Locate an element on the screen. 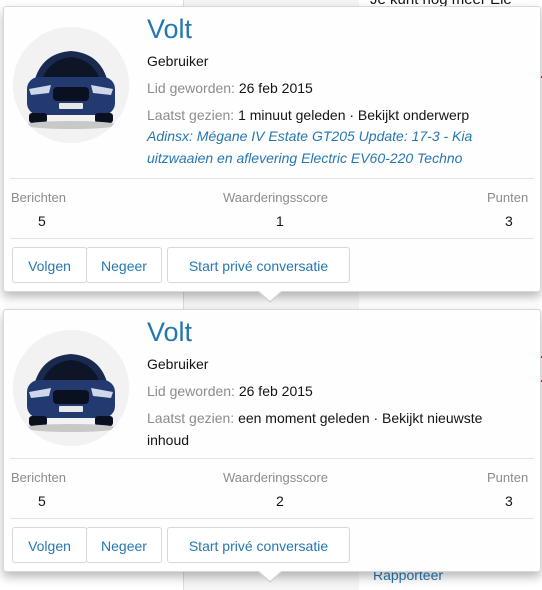 The height and width of the screenshot is (590, 542). last-seen-value: een moment geleden · Bekijkt nieuwste is located at coordinates (360, 418).